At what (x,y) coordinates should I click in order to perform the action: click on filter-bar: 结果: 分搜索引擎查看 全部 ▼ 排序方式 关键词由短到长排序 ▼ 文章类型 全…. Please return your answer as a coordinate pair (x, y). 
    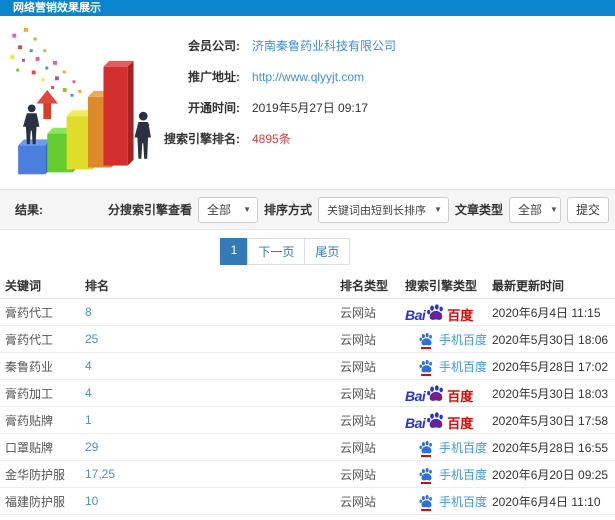
    Looking at the image, I should click on (307, 209).